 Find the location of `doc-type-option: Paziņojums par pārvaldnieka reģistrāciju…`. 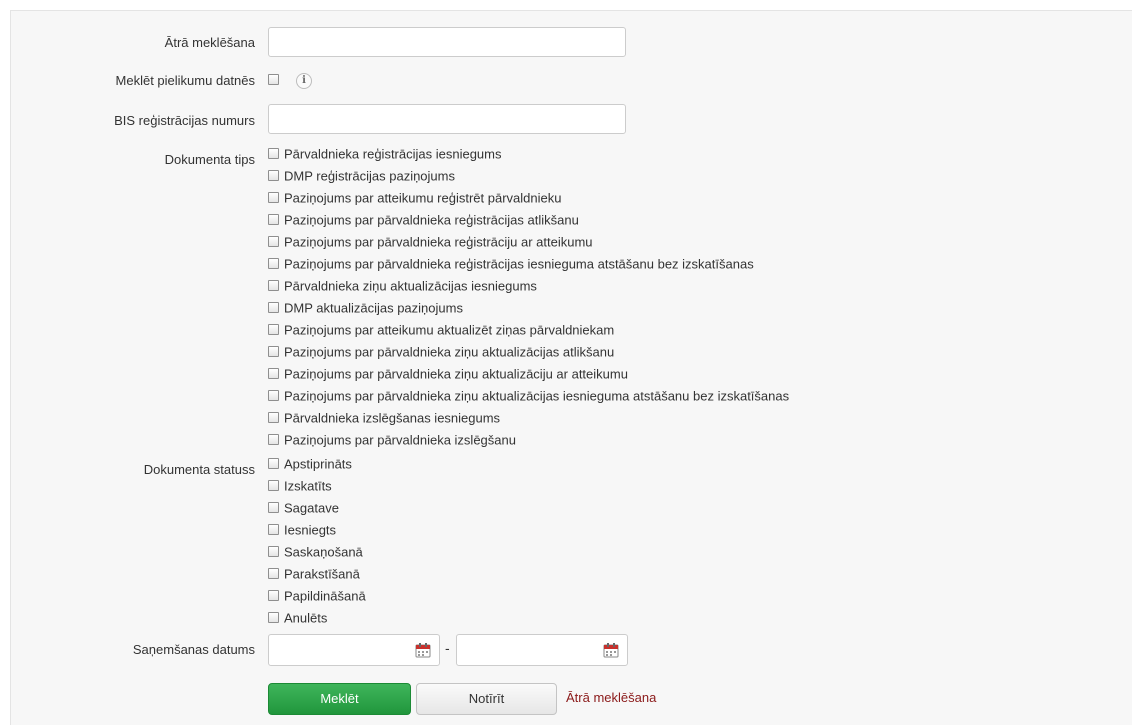

doc-type-option: Paziņojums par pārvaldnieka reģistrāciju… is located at coordinates (528, 242).